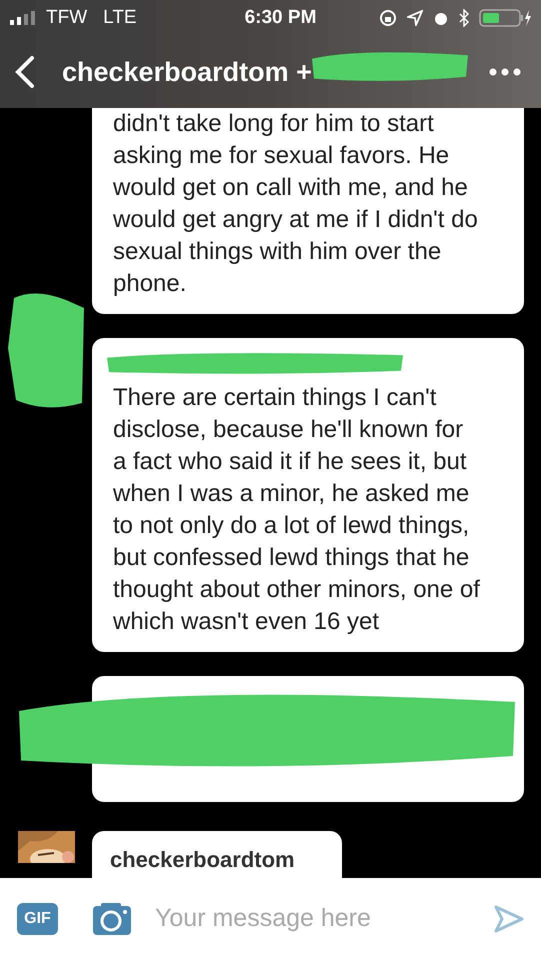  I want to click on network-label: LTE, so click(120, 18).